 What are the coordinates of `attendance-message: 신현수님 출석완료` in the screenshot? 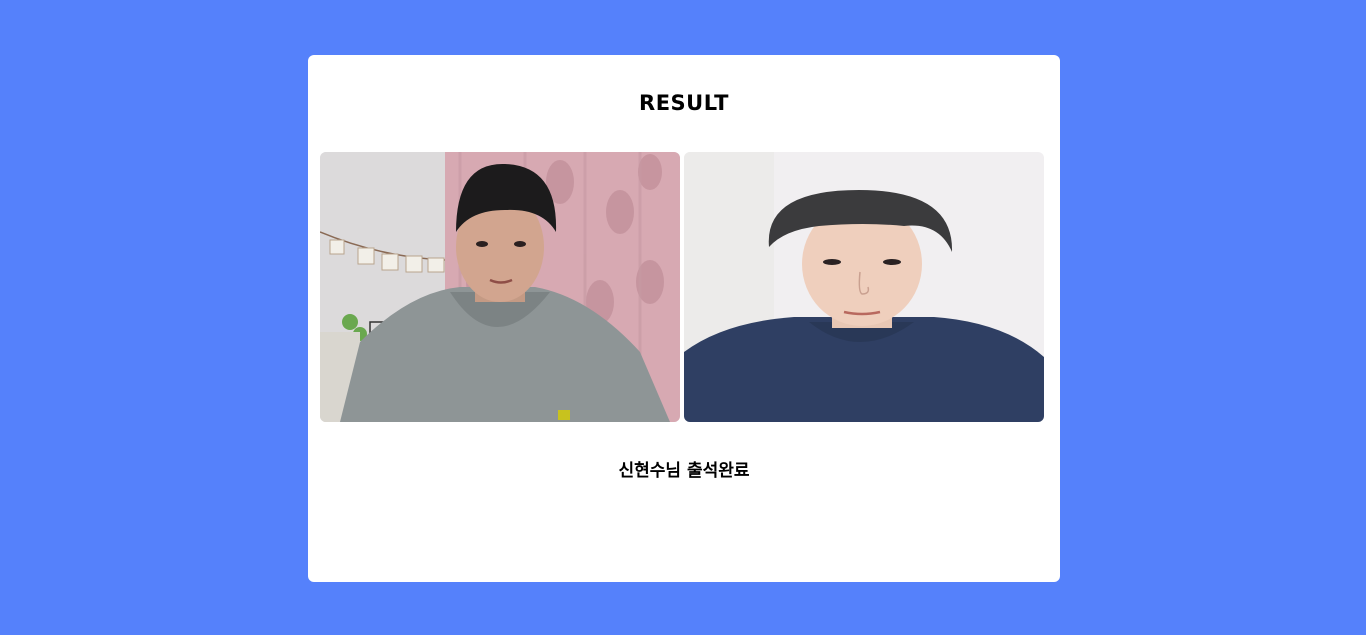 It's located at (684, 471).